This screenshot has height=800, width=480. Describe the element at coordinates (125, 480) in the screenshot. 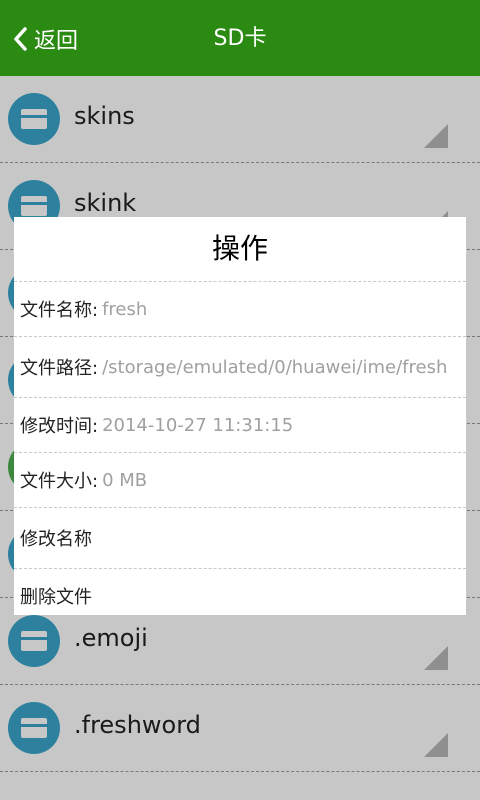

I see `file-size-value: 0 MB` at that location.